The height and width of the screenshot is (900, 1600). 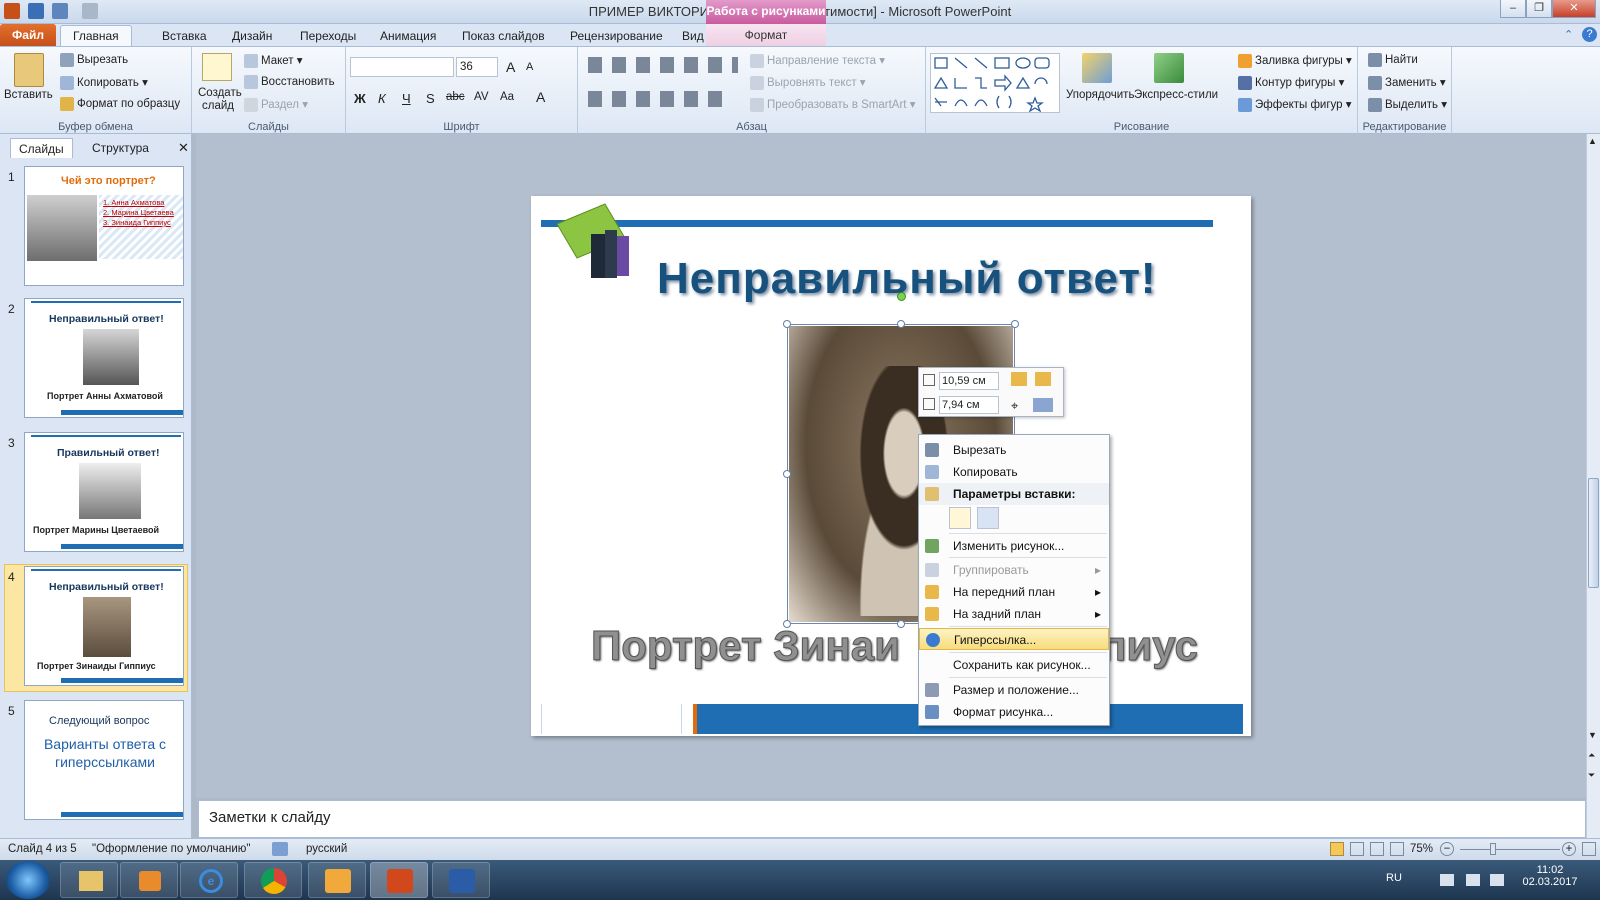 I want to click on restore-button: ❐, so click(x=1539, y=9).